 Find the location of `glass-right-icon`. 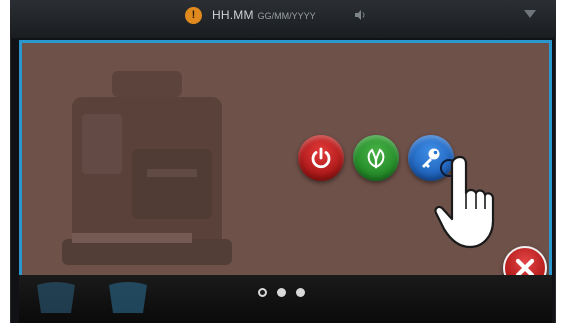

glass-right-icon is located at coordinates (128, 297).